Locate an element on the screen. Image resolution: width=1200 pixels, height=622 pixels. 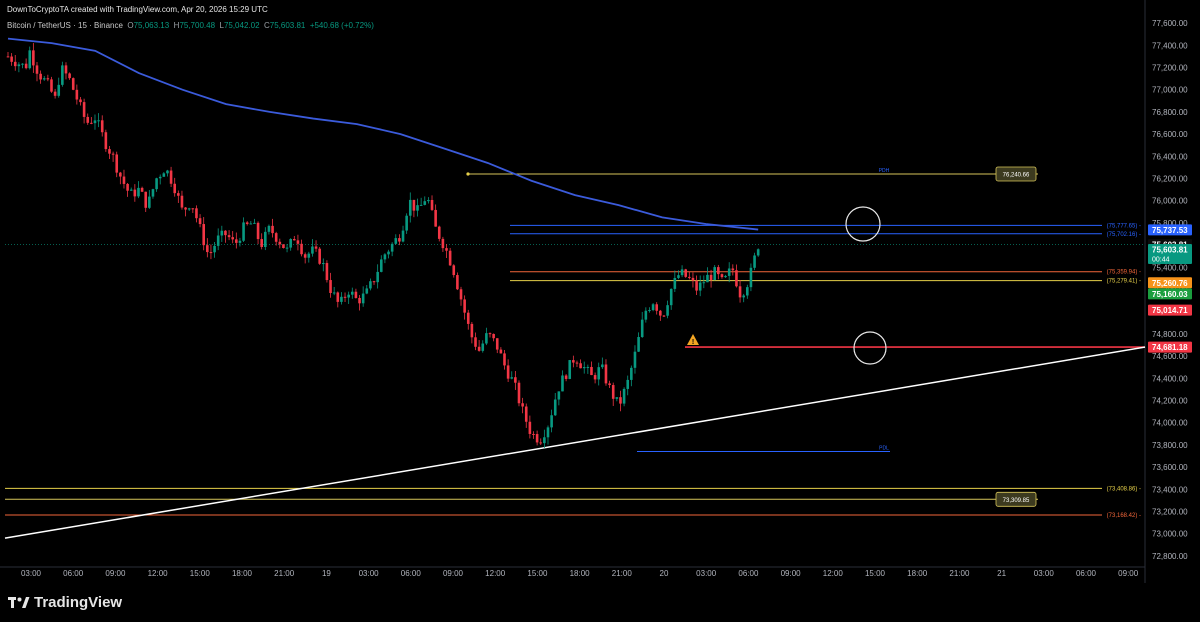
tradingview-brand: TradingView is located at coordinates (78, 602).